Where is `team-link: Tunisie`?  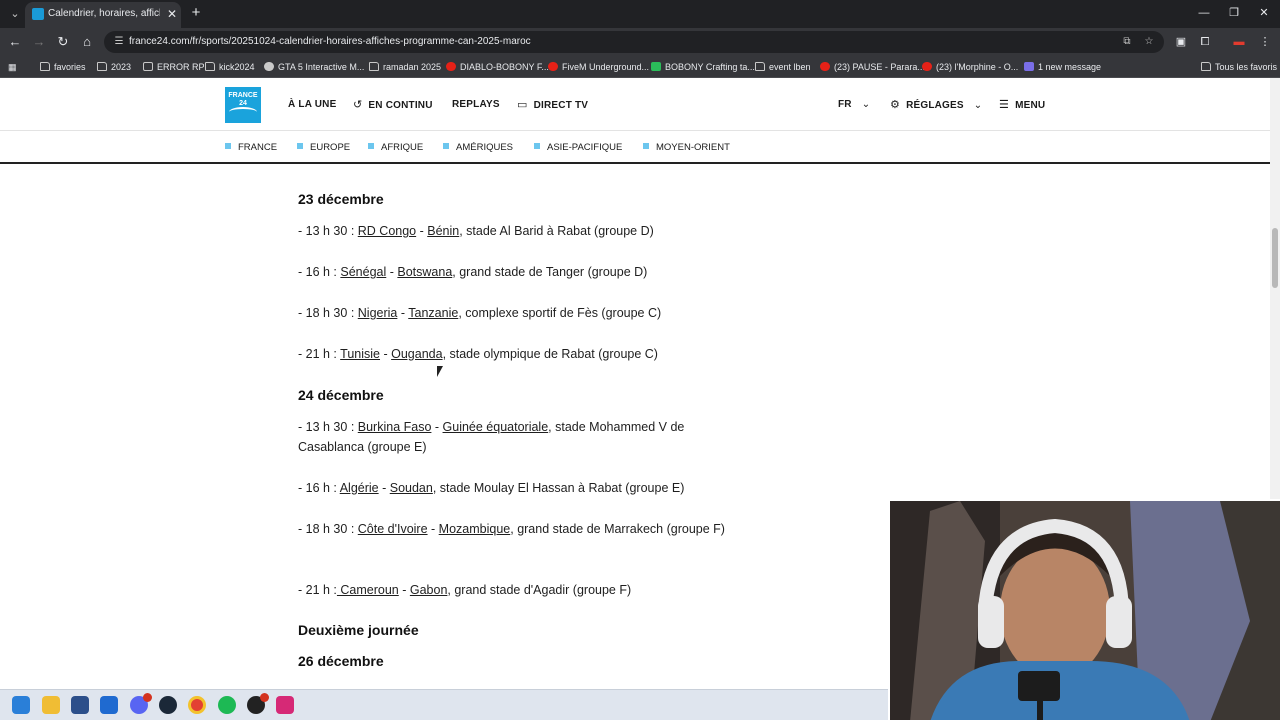
team-link: Tunisie is located at coordinates (360, 354).